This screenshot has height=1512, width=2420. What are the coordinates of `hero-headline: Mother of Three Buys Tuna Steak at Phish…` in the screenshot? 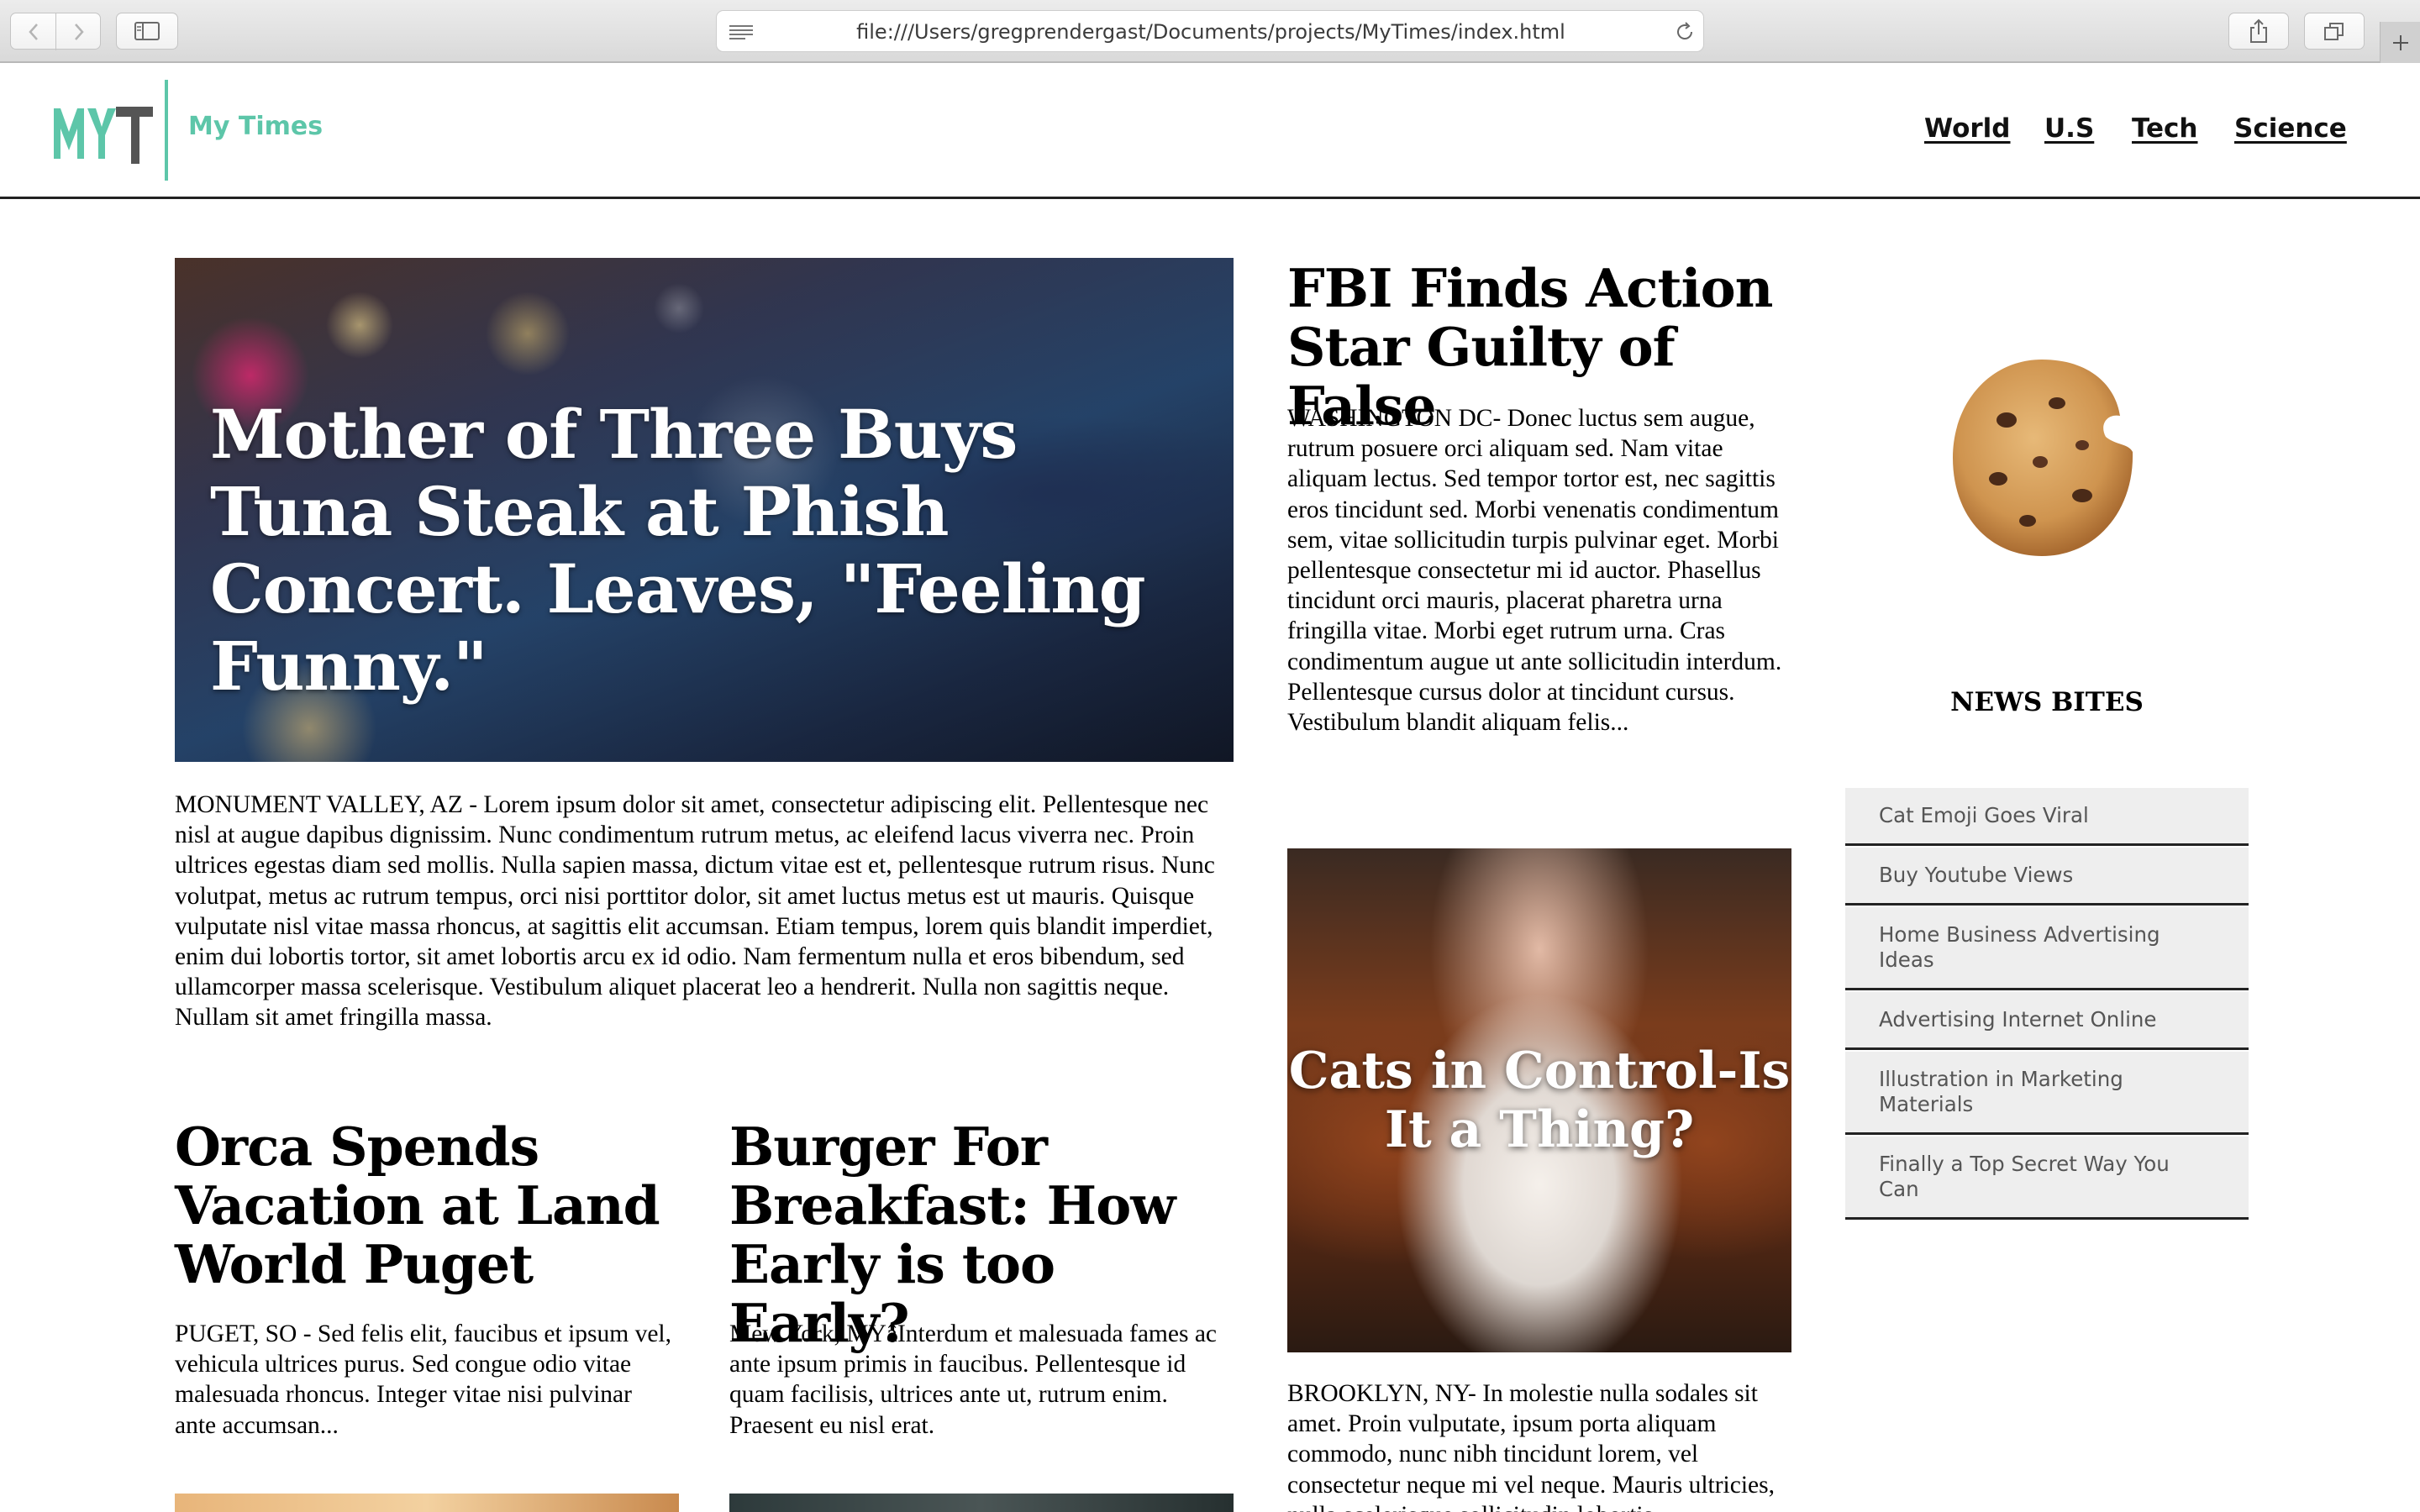 It's located at (714, 550).